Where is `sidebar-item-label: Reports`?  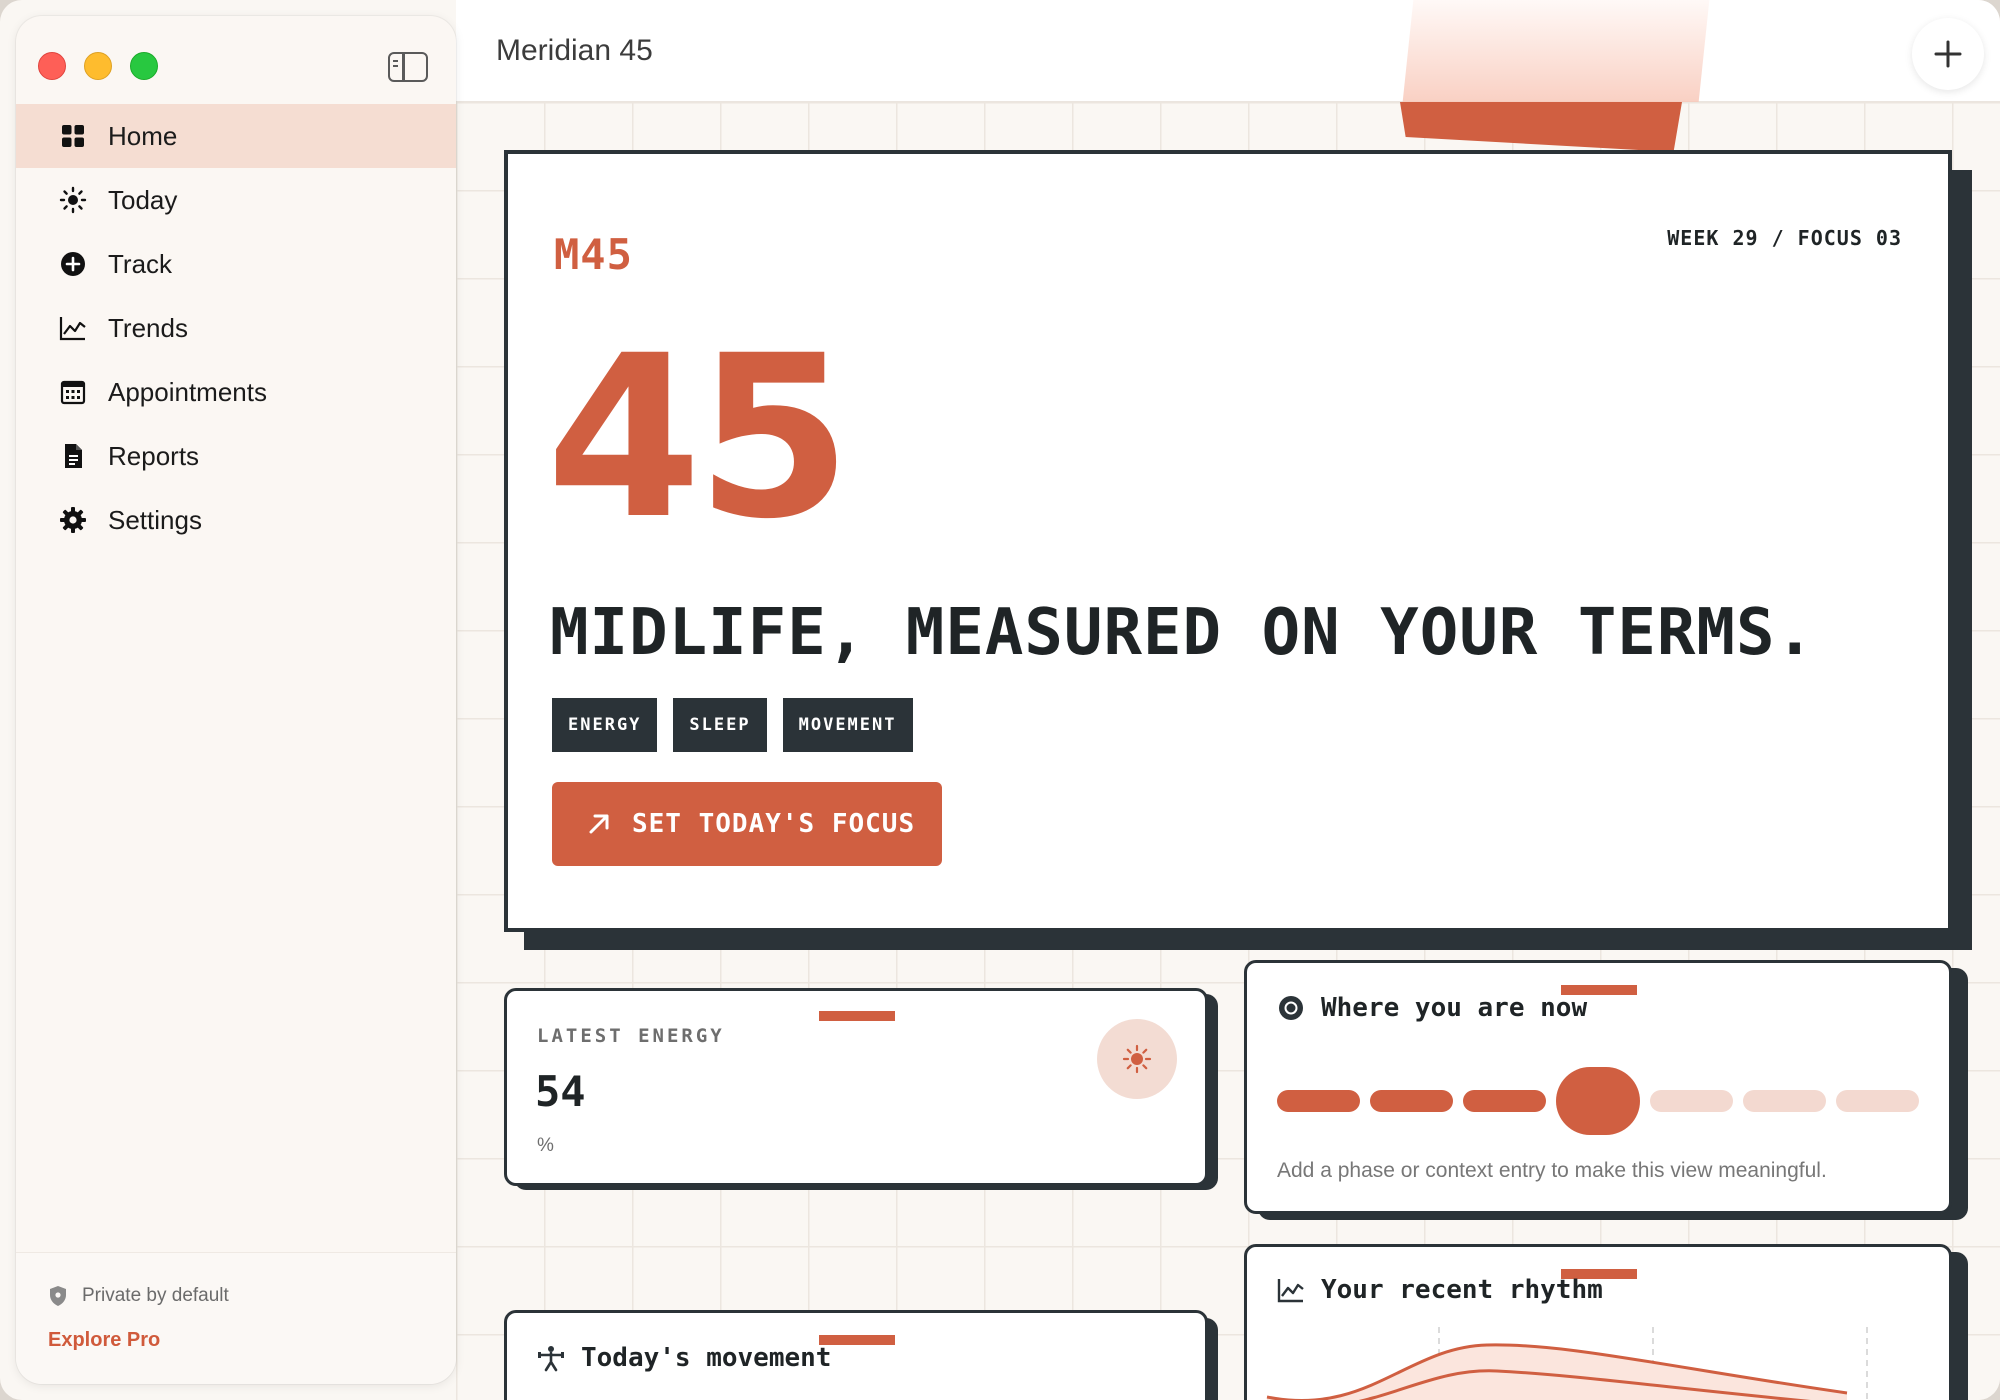 sidebar-item-label: Reports is located at coordinates (154, 455).